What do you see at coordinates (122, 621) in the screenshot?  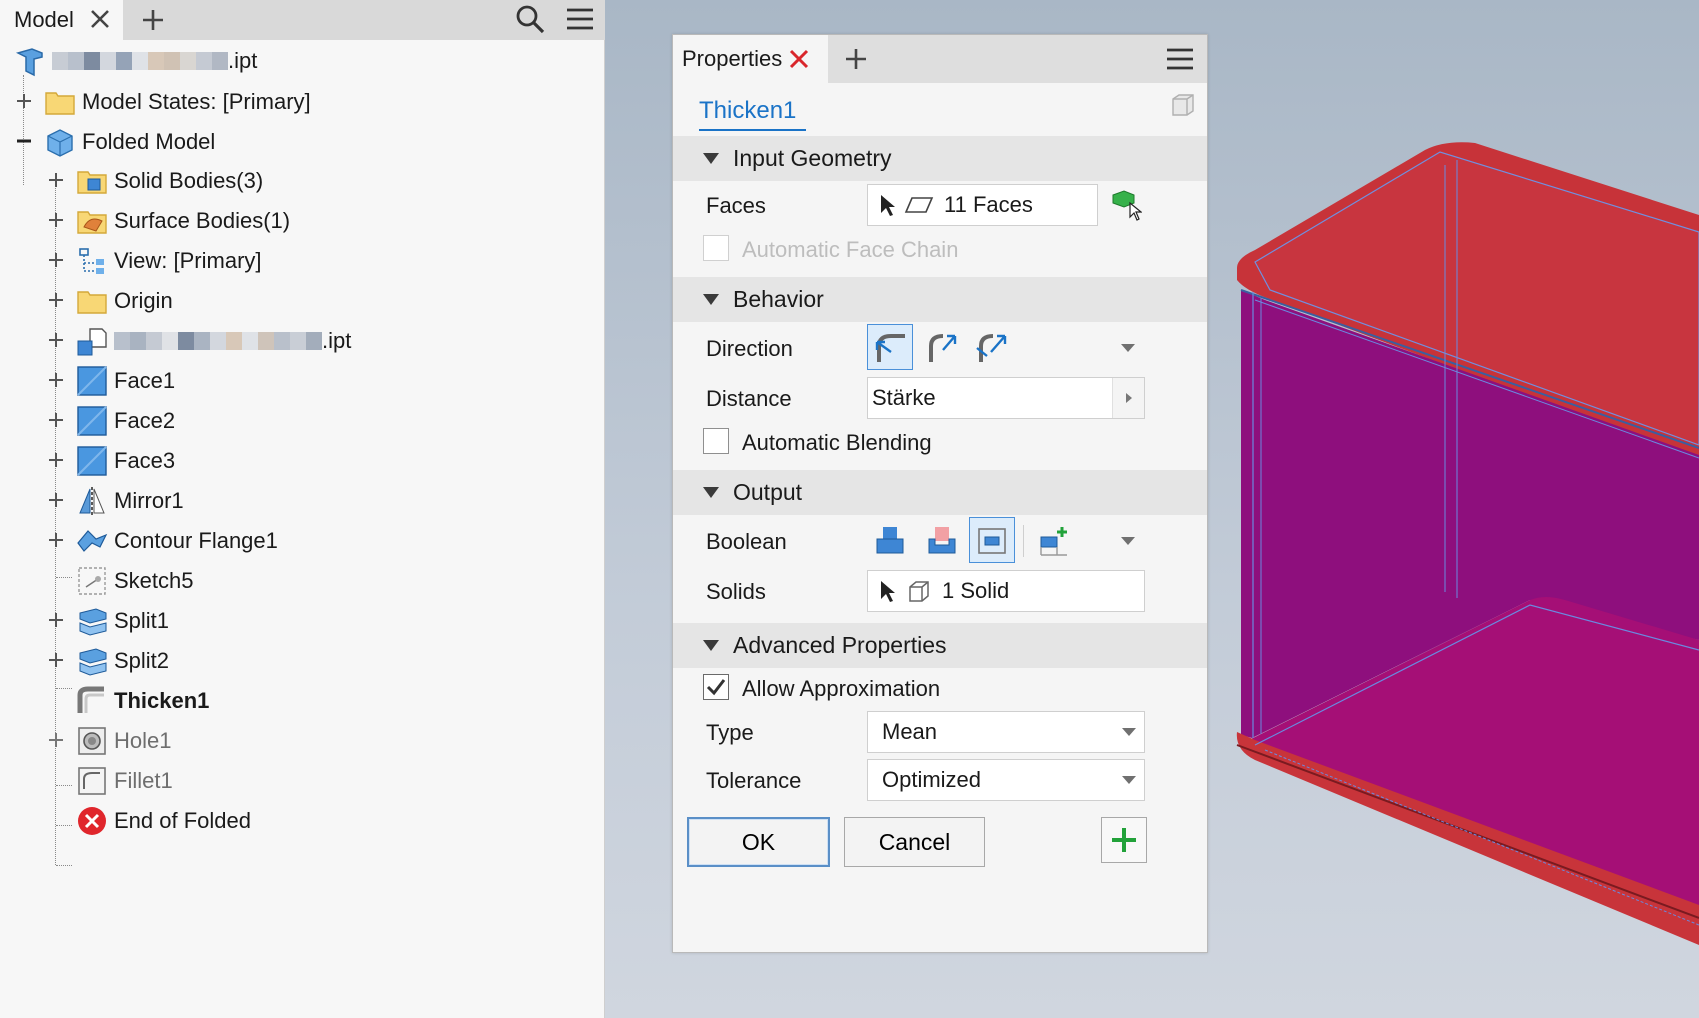 I see `tree-split1: Split1` at bounding box center [122, 621].